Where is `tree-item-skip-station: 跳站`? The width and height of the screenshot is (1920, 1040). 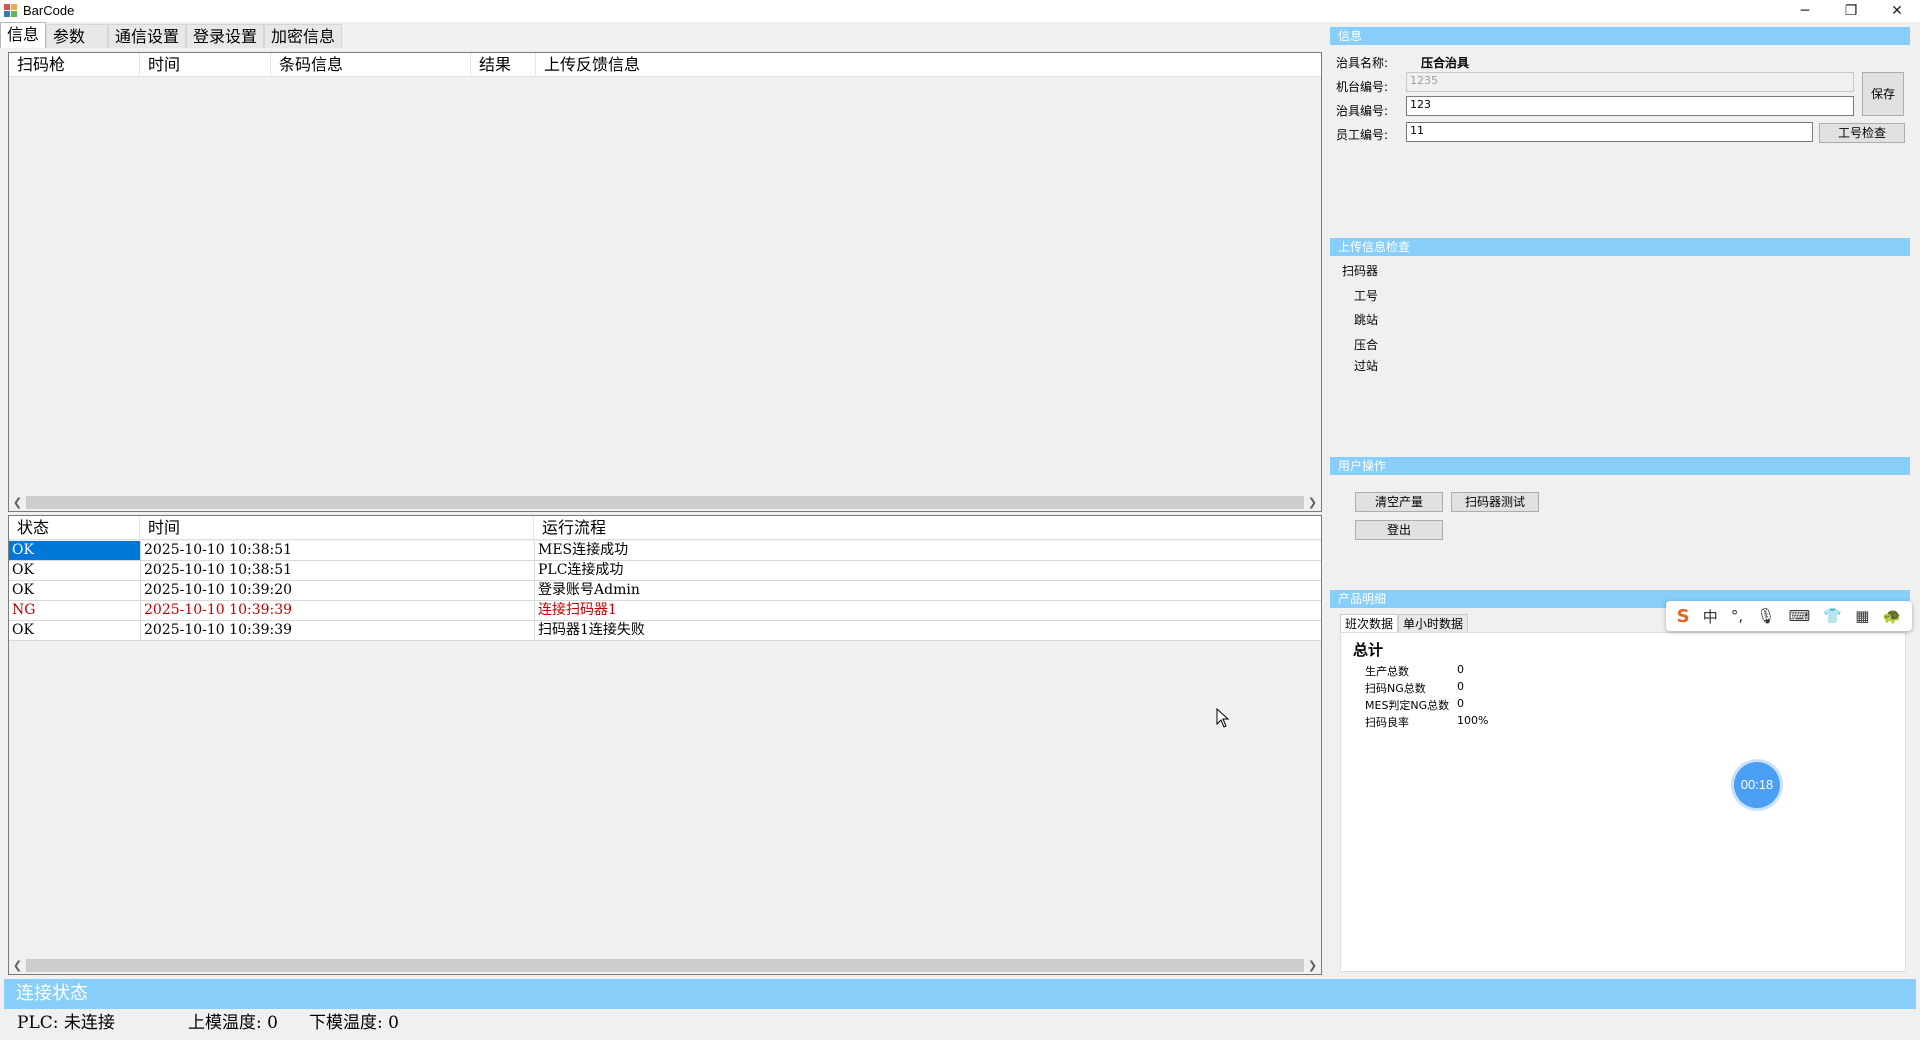
tree-item-skip-station: 跳站 is located at coordinates (1366, 319).